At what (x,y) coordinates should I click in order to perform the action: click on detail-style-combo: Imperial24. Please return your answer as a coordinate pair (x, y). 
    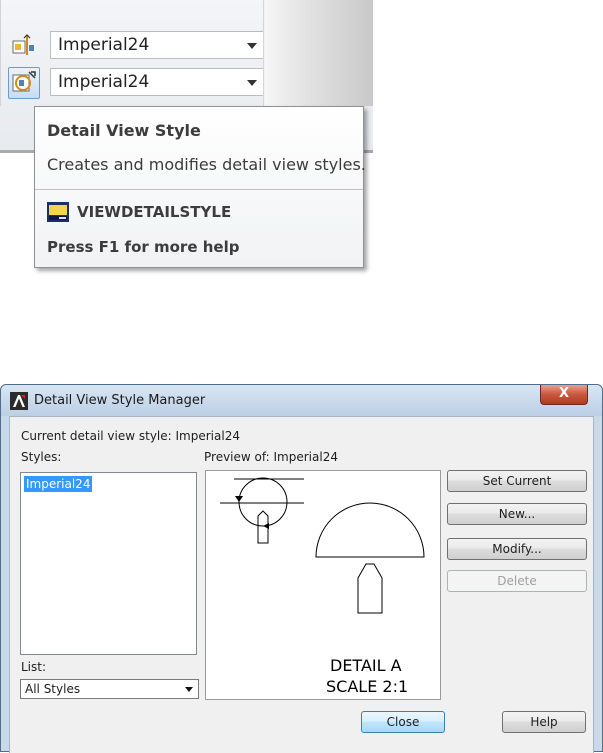
    Looking at the image, I should click on (157, 82).